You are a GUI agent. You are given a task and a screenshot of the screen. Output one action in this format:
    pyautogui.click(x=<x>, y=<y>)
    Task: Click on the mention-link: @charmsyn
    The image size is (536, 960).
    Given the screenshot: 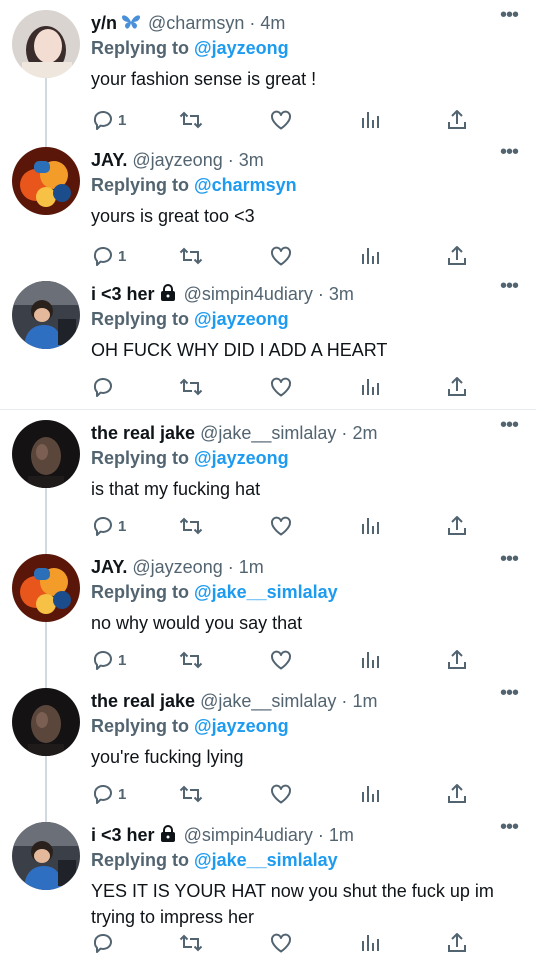 What is the action you would take?
    pyautogui.click(x=245, y=185)
    